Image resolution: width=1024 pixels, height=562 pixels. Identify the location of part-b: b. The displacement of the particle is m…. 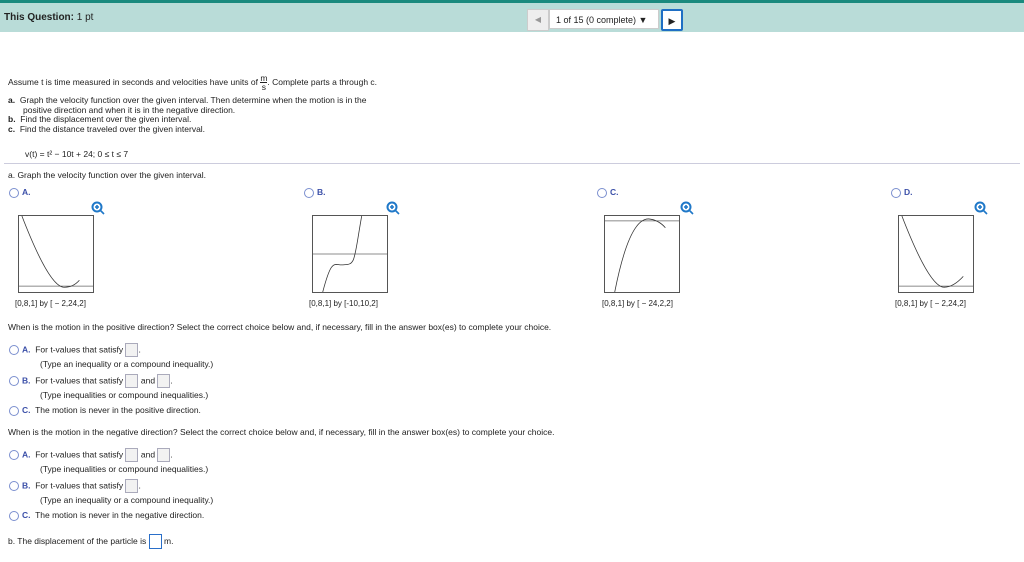
(90, 541).